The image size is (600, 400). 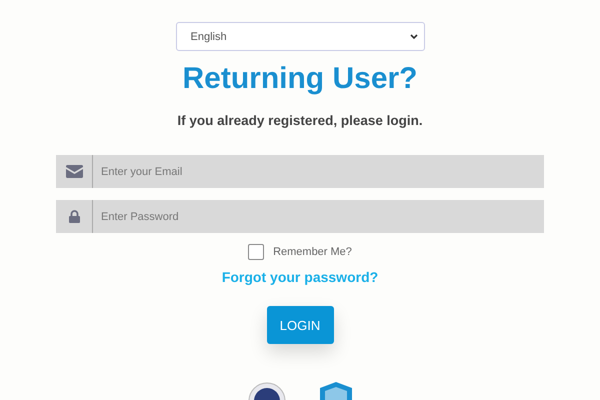 What do you see at coordinates (300, 36) in the screenshot?
I see `language-select: English` at bounding box center [300, 36].